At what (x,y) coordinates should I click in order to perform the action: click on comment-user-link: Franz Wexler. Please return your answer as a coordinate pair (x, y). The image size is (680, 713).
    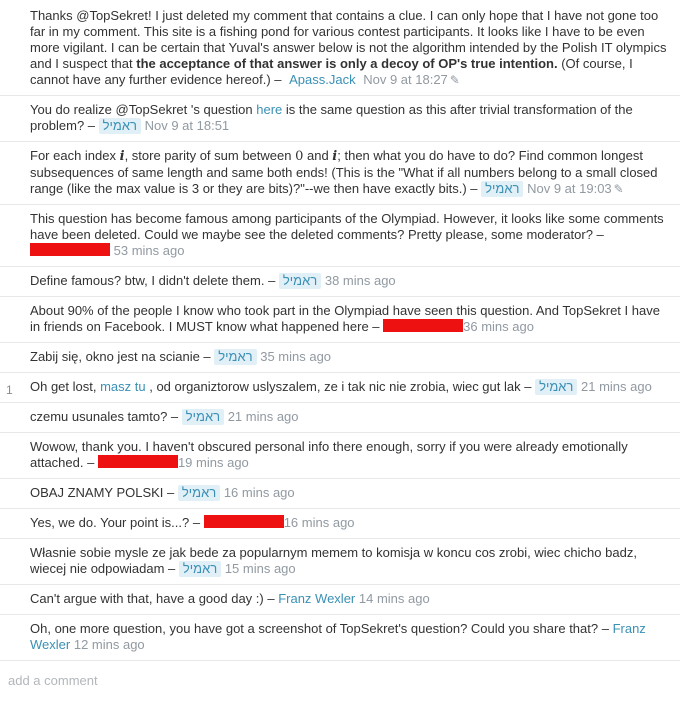
    Looking at the image, I should click on (316, 598).